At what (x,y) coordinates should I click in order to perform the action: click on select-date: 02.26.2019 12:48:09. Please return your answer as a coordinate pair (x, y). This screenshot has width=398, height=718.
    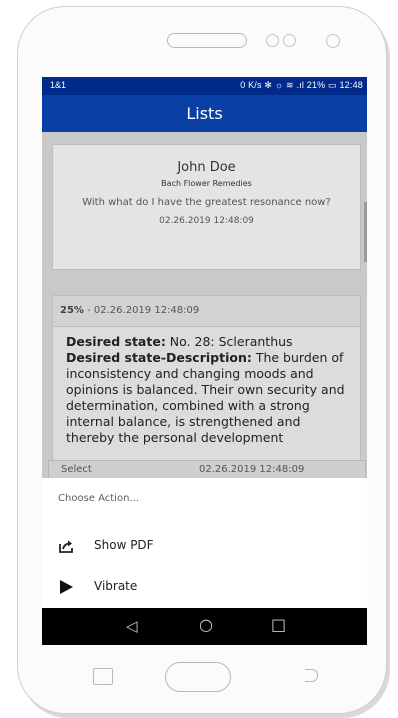
    Looking at the image, I should click on (252, 469).